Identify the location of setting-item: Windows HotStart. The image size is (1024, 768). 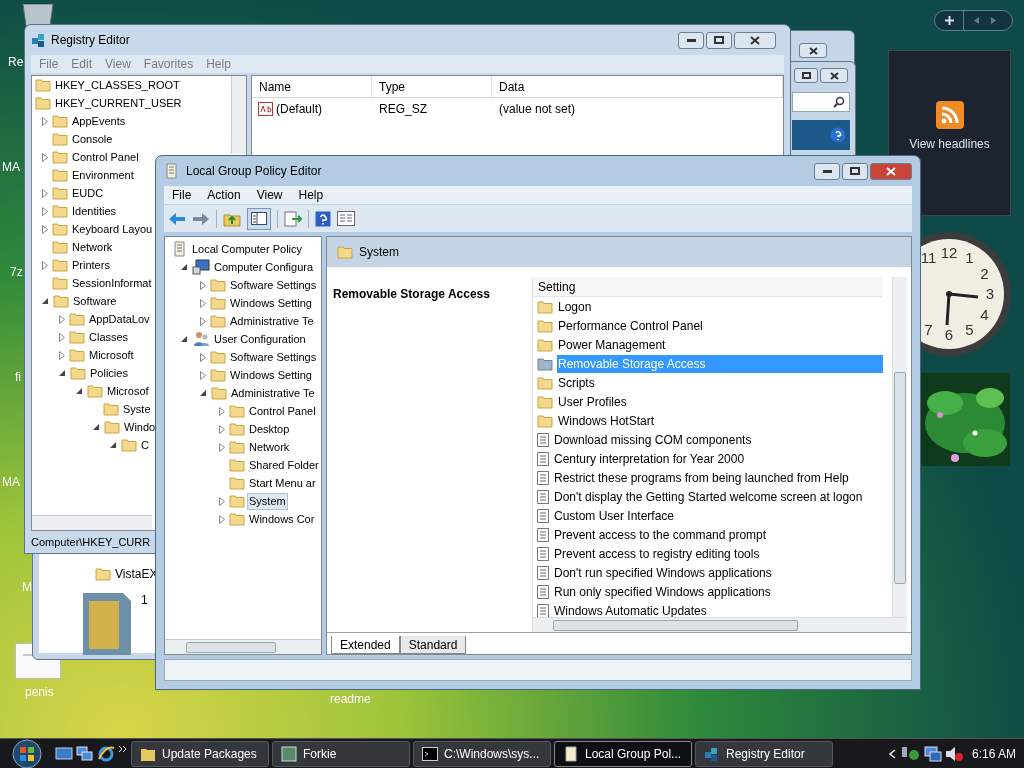
(720, 420).